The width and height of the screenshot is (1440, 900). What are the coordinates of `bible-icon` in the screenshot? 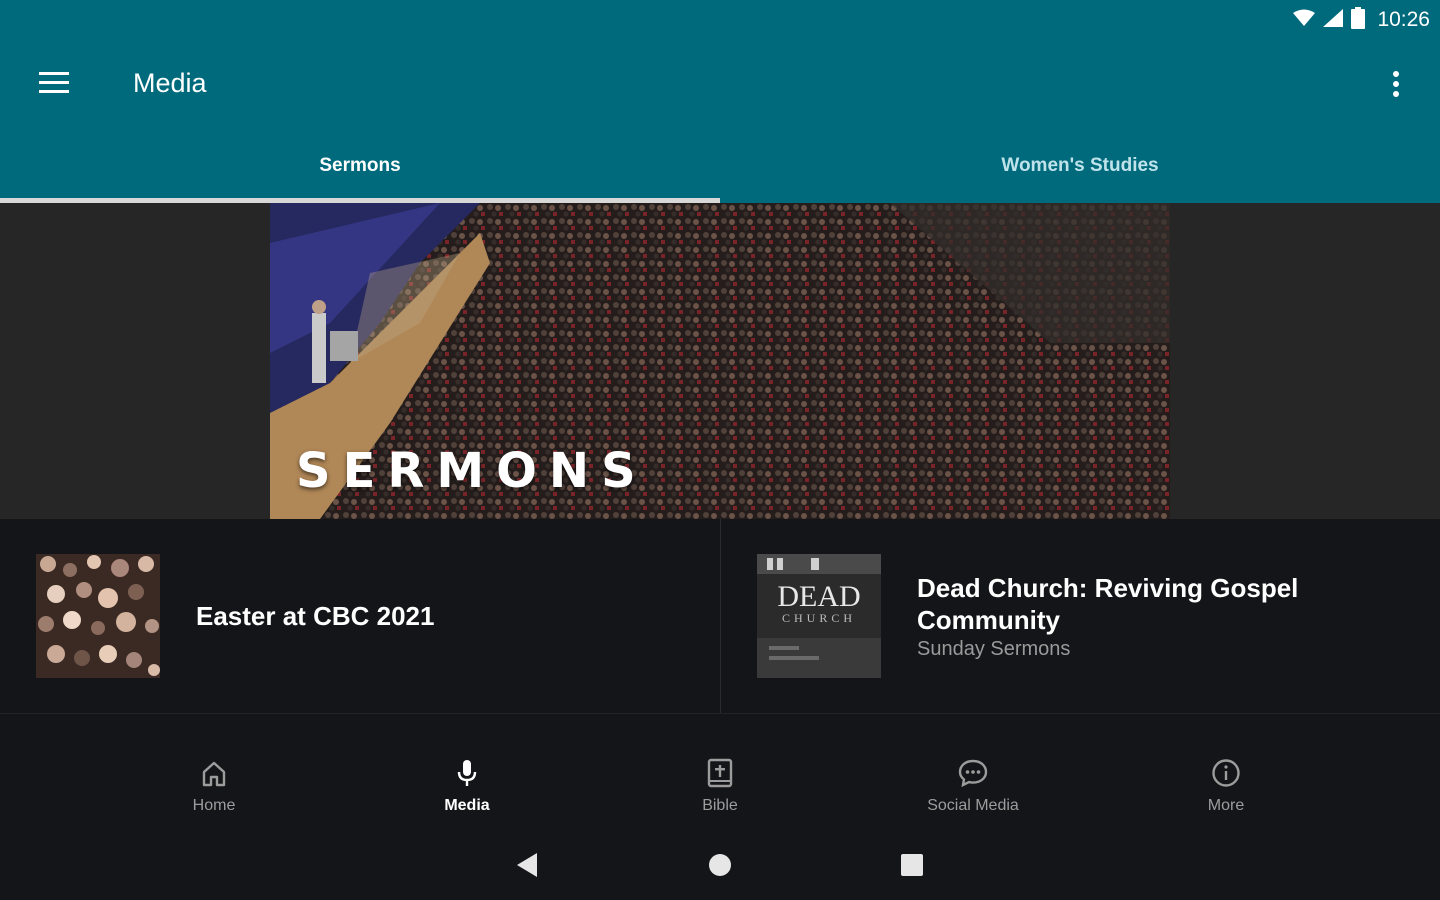 It's located at (720, 775).